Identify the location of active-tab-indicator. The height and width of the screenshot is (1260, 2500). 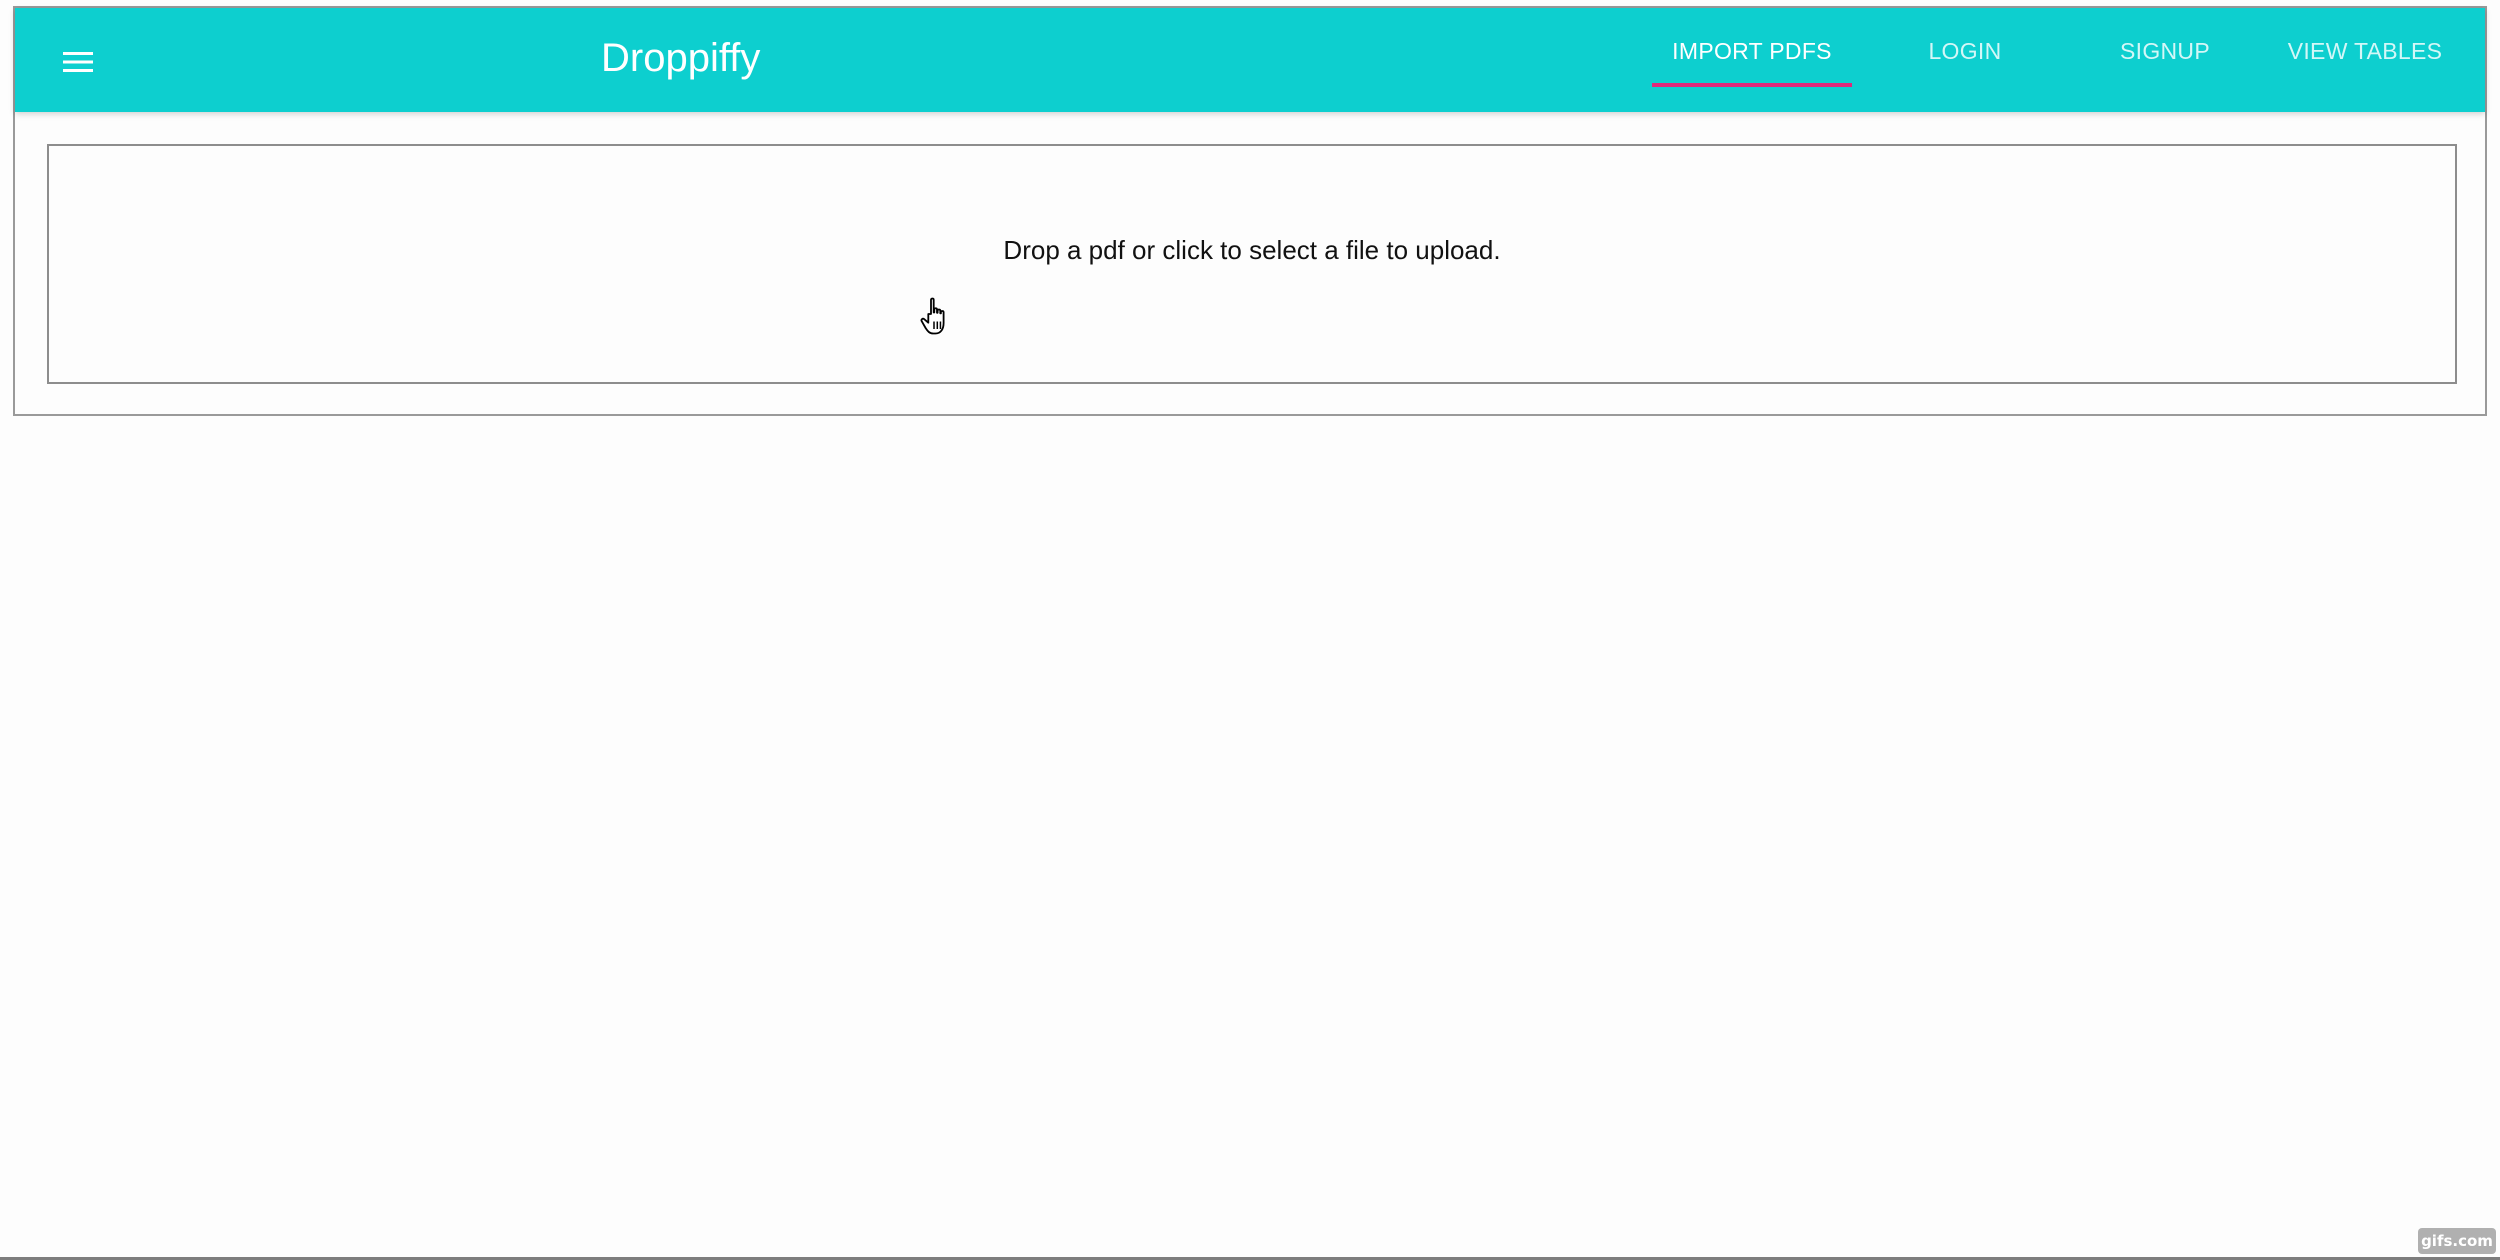
(1752, 85).